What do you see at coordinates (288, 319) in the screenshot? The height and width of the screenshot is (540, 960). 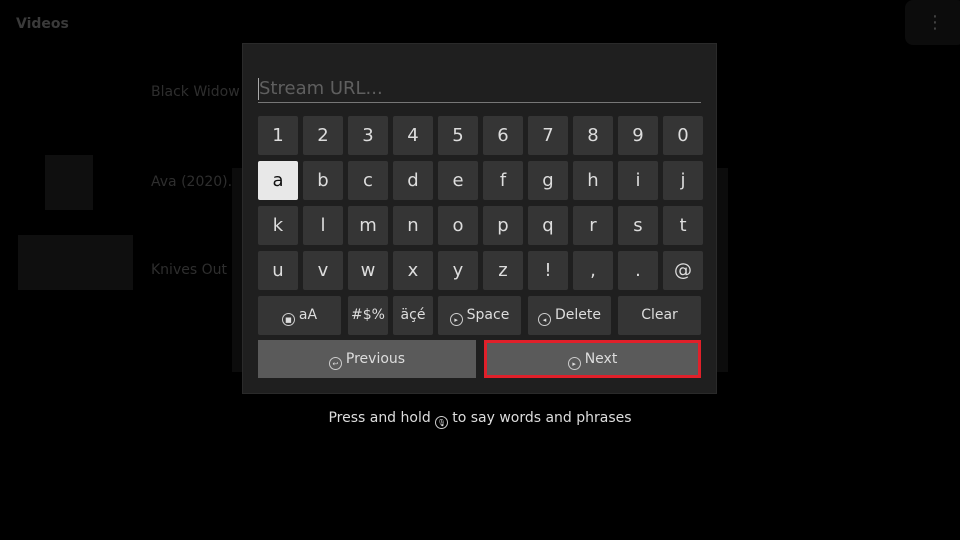 I see `menu-button-icon: ■` at bounding box center [288, 319].